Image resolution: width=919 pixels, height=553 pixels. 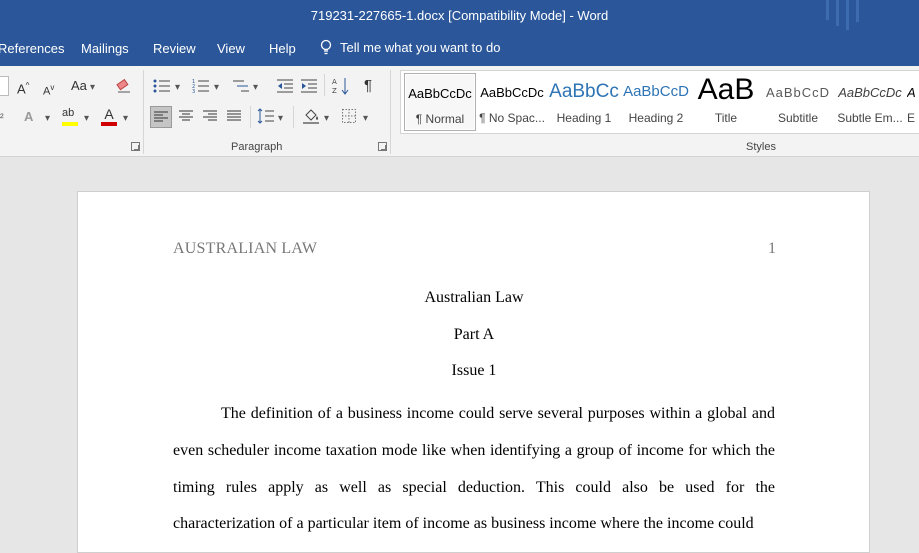 What do you see at coordinates (341, 86) in the screenshot?
I see `sort-icon: A Z` at bounding box center [341, 86].